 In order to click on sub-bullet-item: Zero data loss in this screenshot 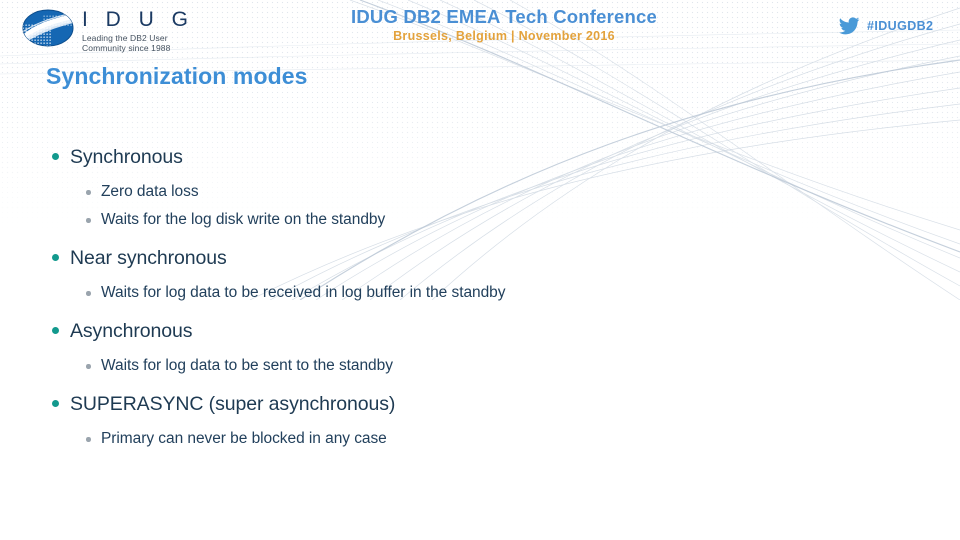, I will do `click(450, 193)`.